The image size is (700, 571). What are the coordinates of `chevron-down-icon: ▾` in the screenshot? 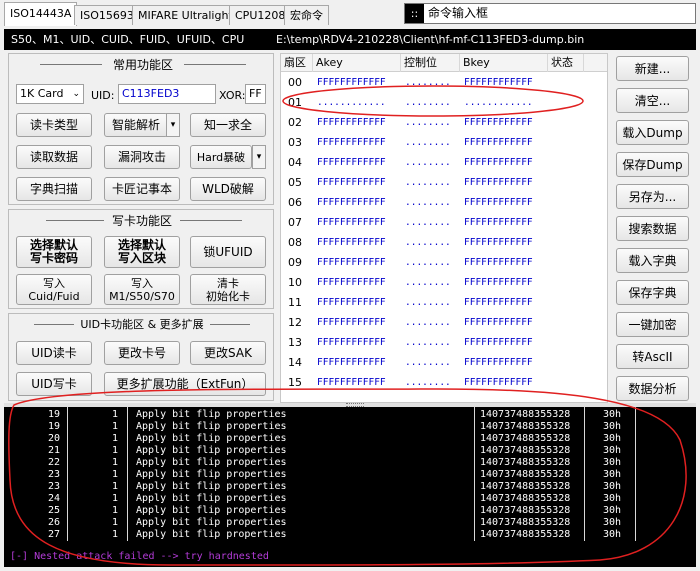 It's located at (259, 157).